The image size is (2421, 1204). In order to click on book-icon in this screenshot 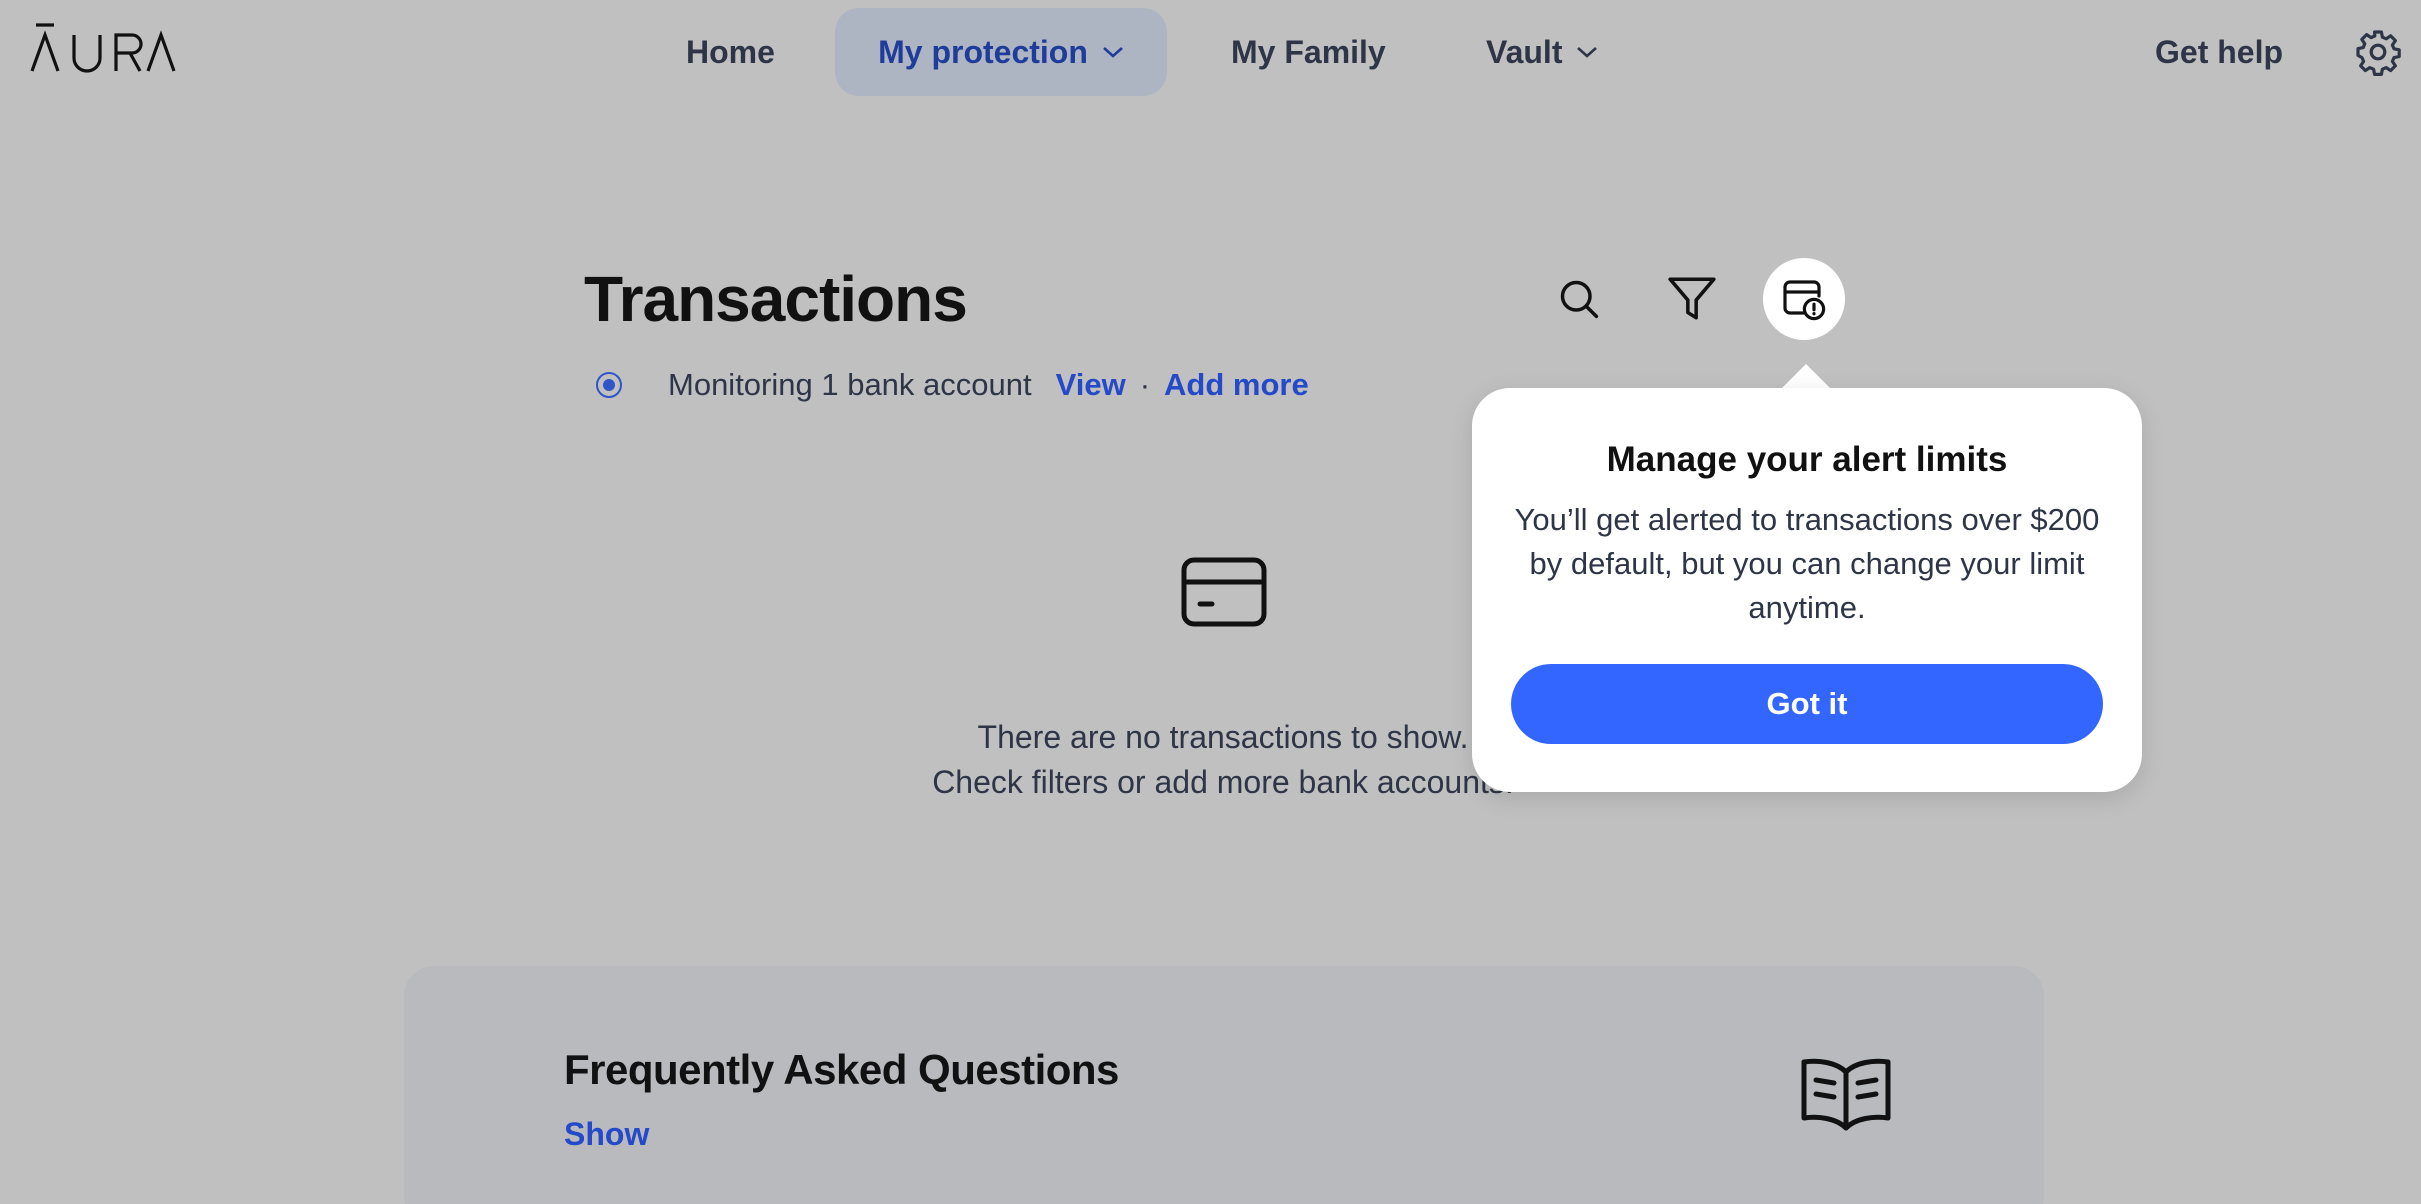, I will do `click(1846, 1094)`.